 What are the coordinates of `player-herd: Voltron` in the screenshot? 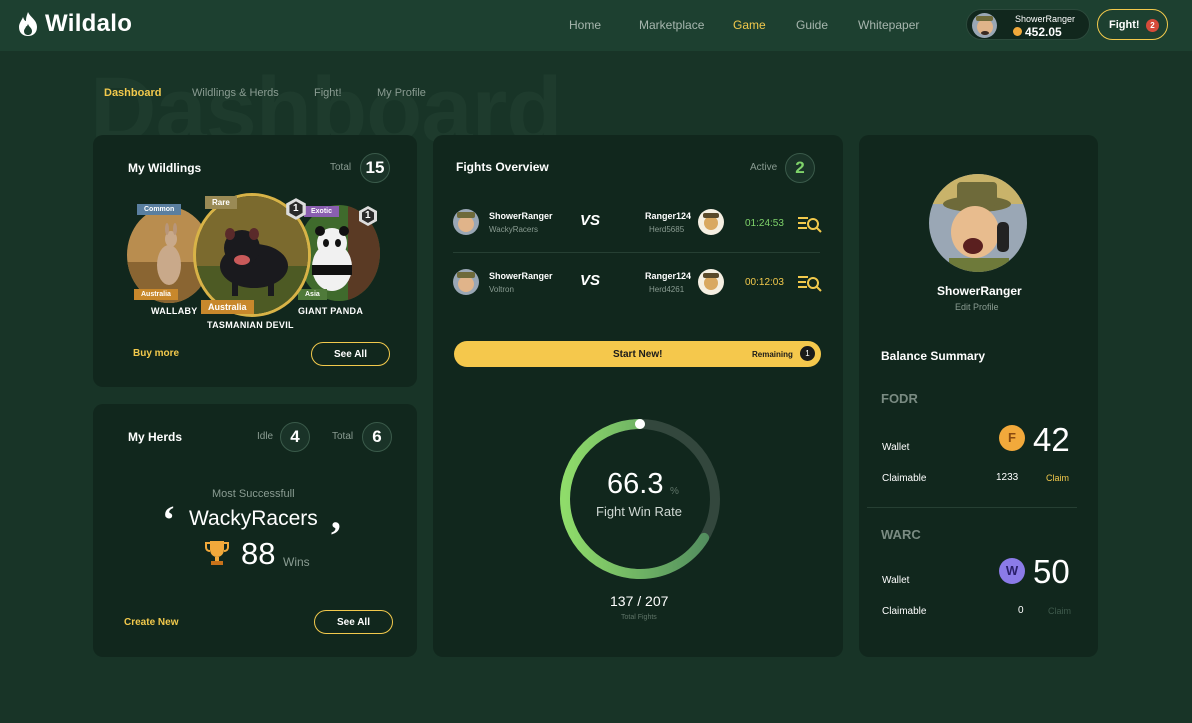 It's located at (501, 289).